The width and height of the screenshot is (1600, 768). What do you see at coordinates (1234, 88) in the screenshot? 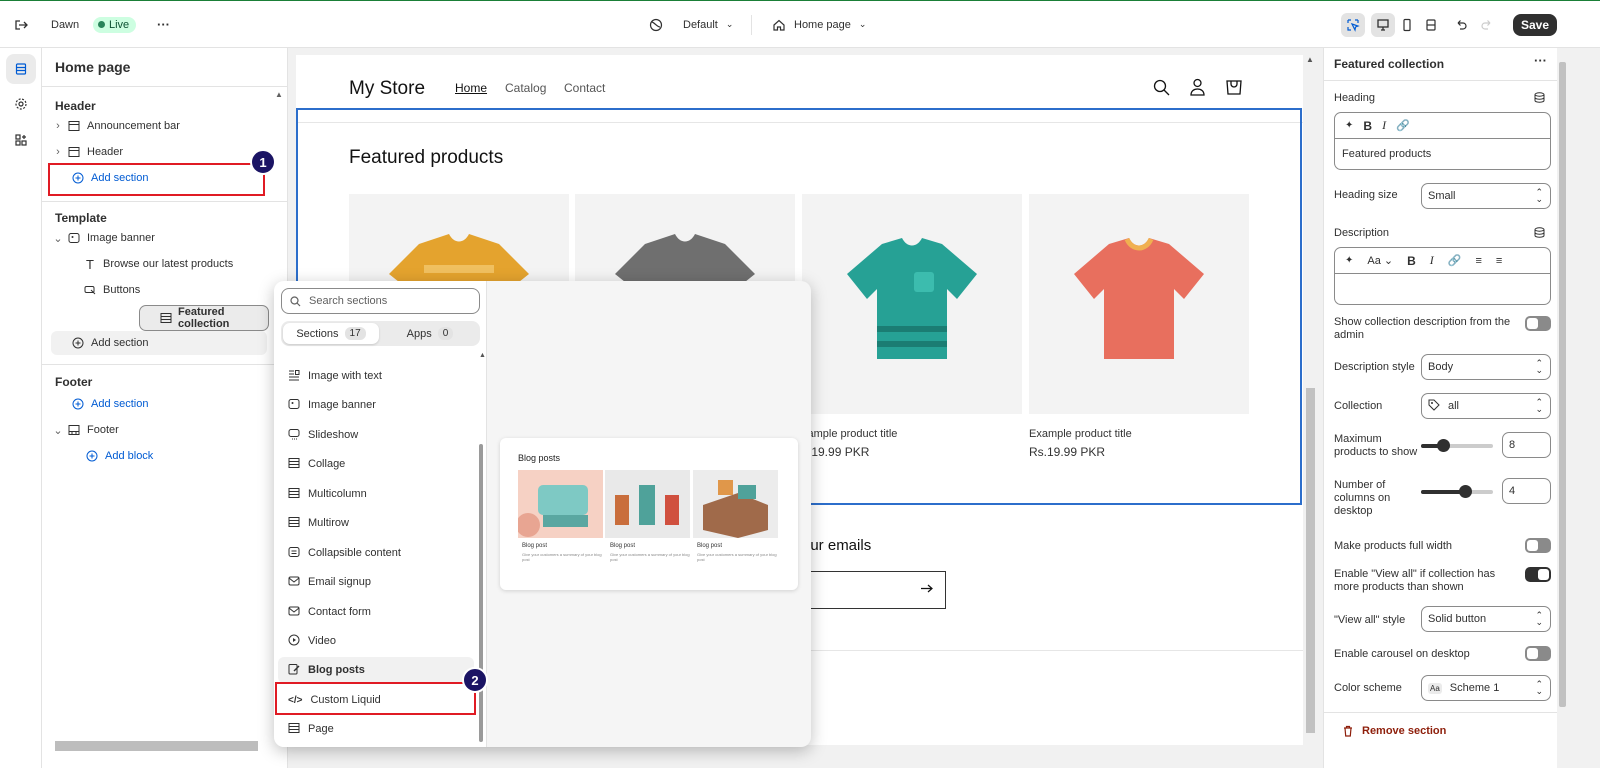
I see `cart-icon` at bounding box center [1234, 88].